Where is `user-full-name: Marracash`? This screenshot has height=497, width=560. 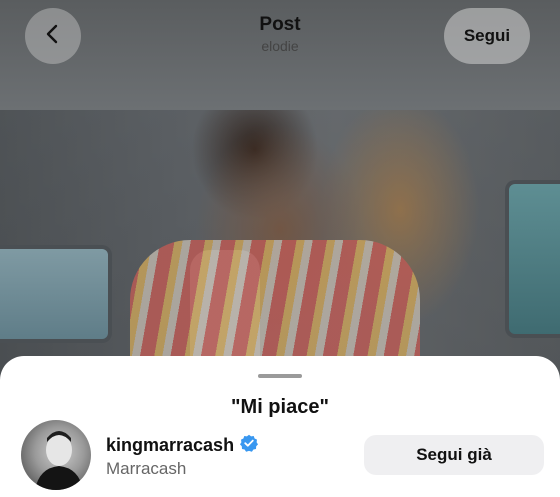
user-full-name: Marracash is located at coordinates (146, 468).